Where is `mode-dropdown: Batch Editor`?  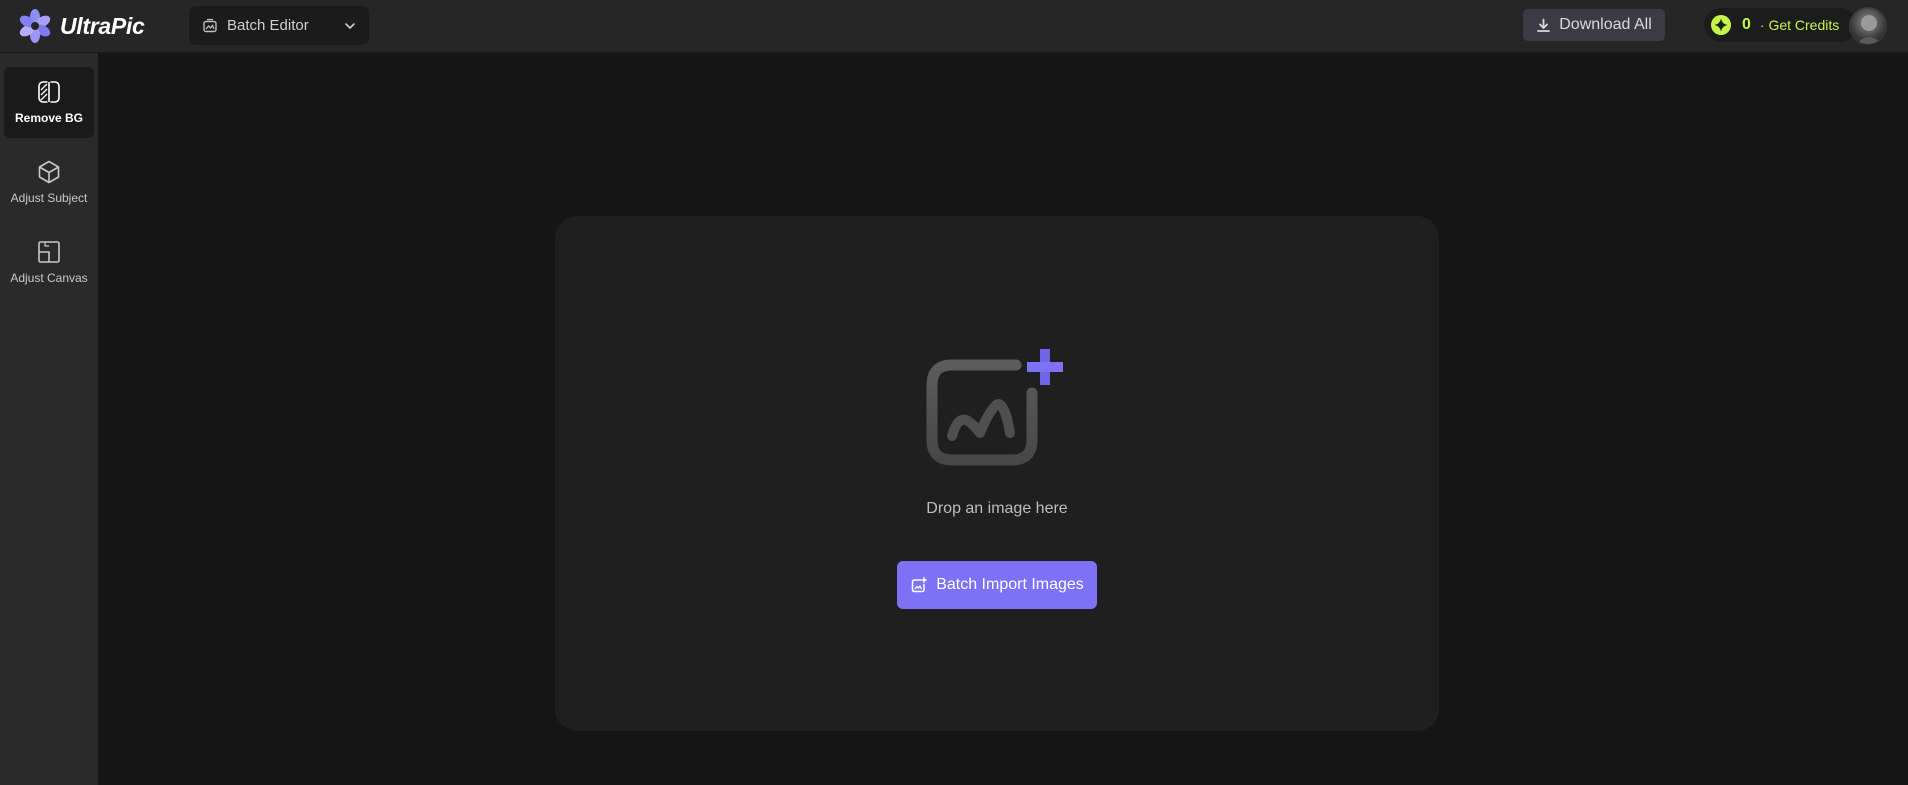
mode-dropdown: Batch Editor is located at coordinates (279, 25).